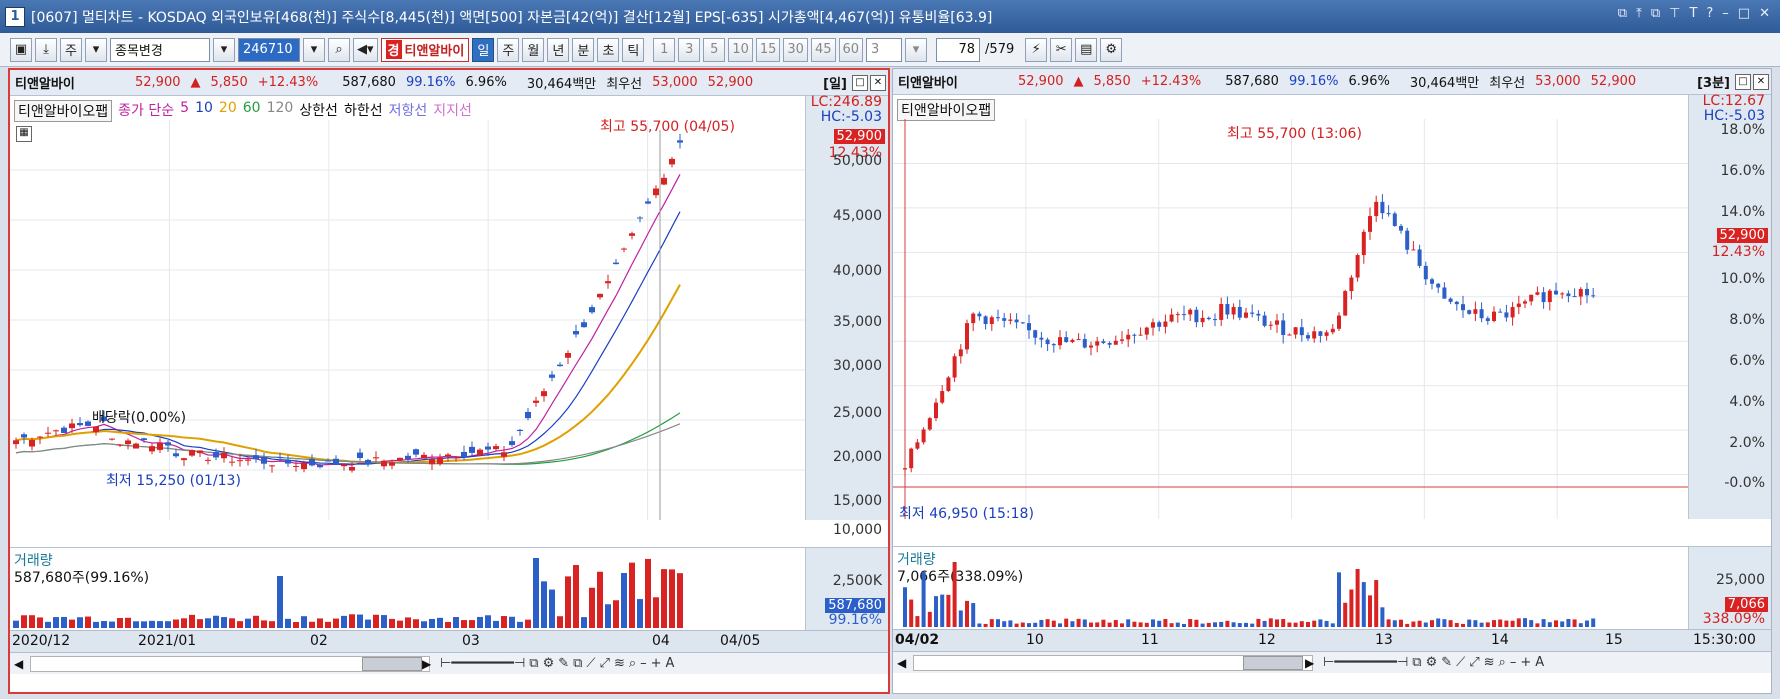 The width and height of the screenshot is (1780, 699). I want to click on help-icon: ?, so click(1709, 13).